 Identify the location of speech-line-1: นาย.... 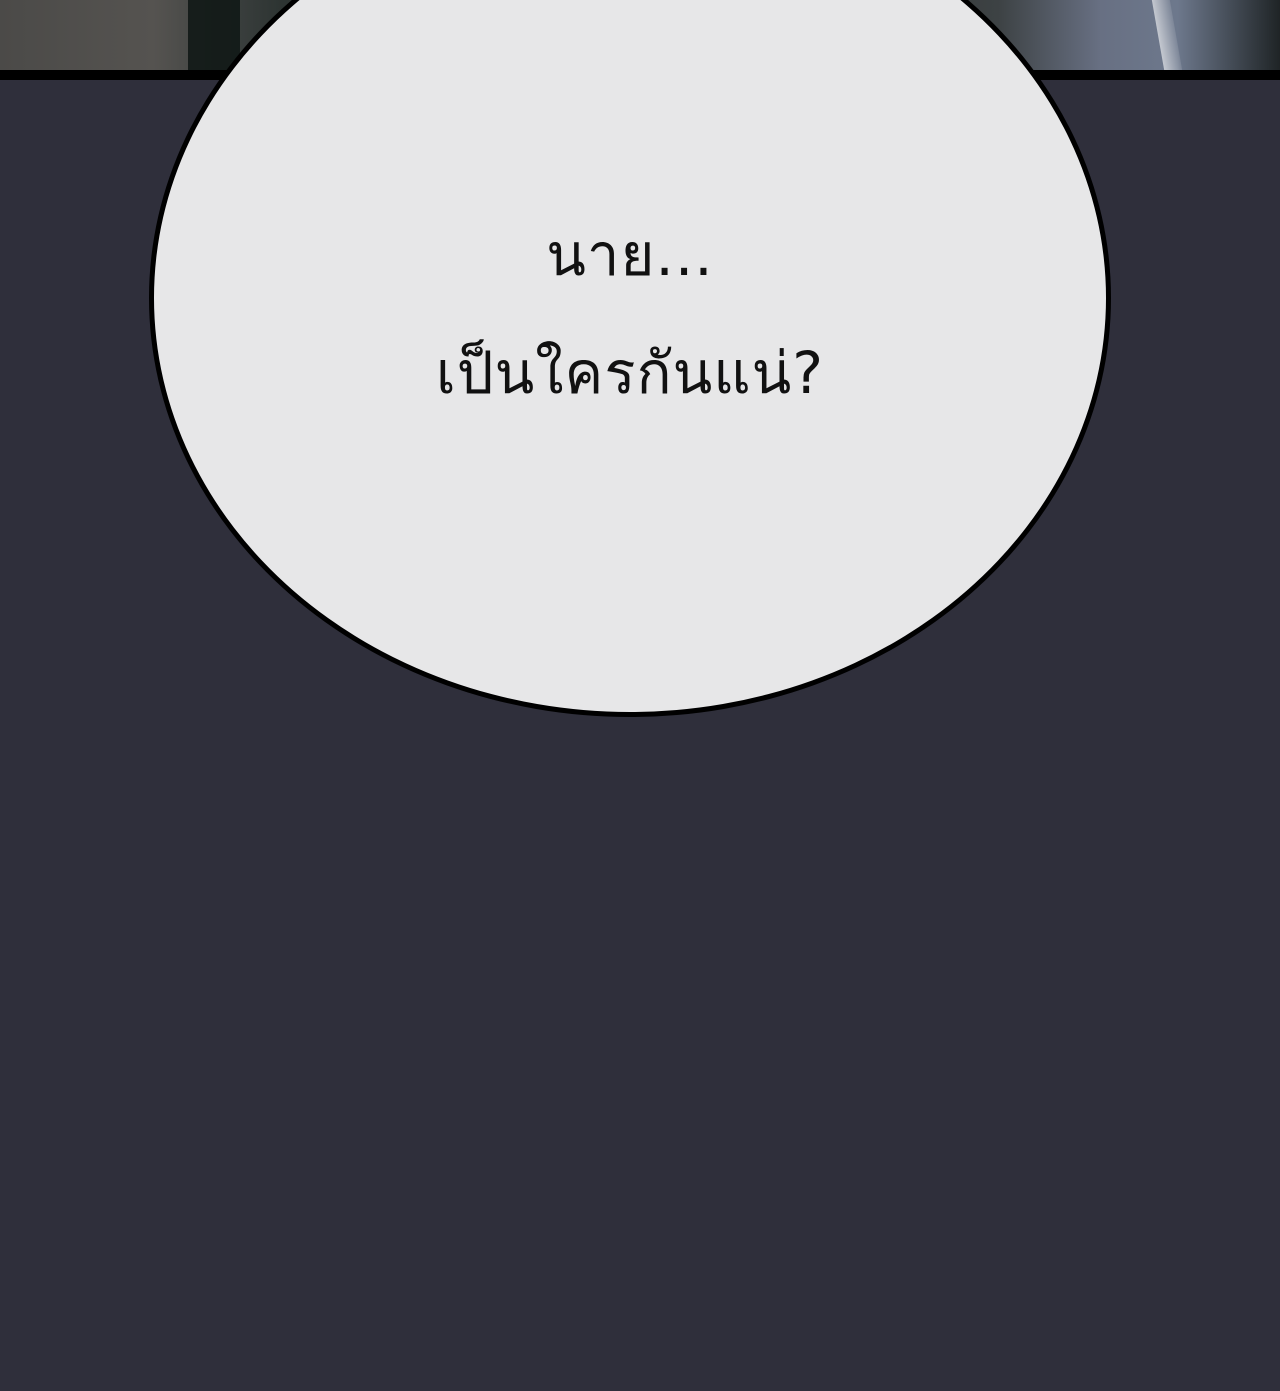
(630, 255).